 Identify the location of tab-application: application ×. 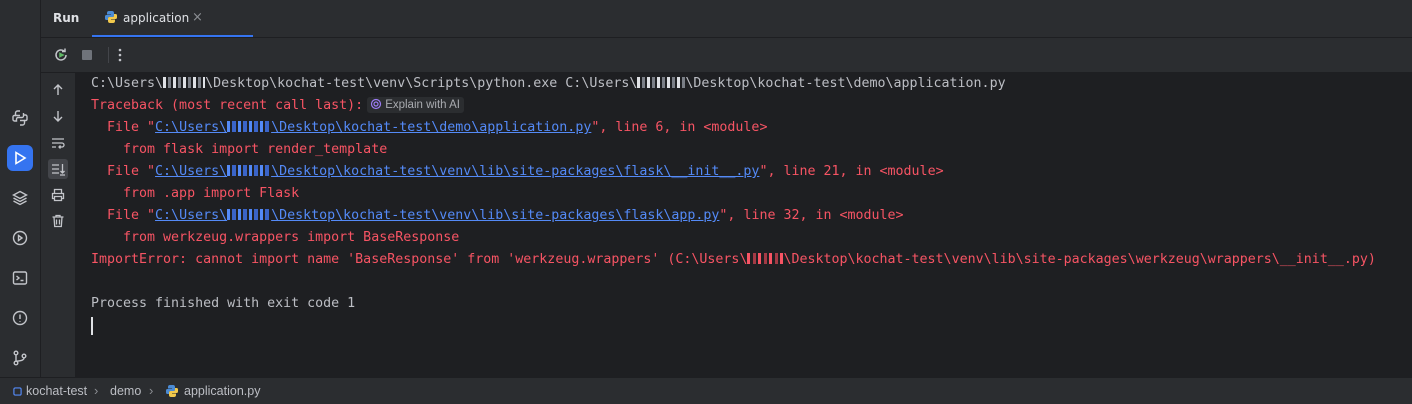
(172, 18).